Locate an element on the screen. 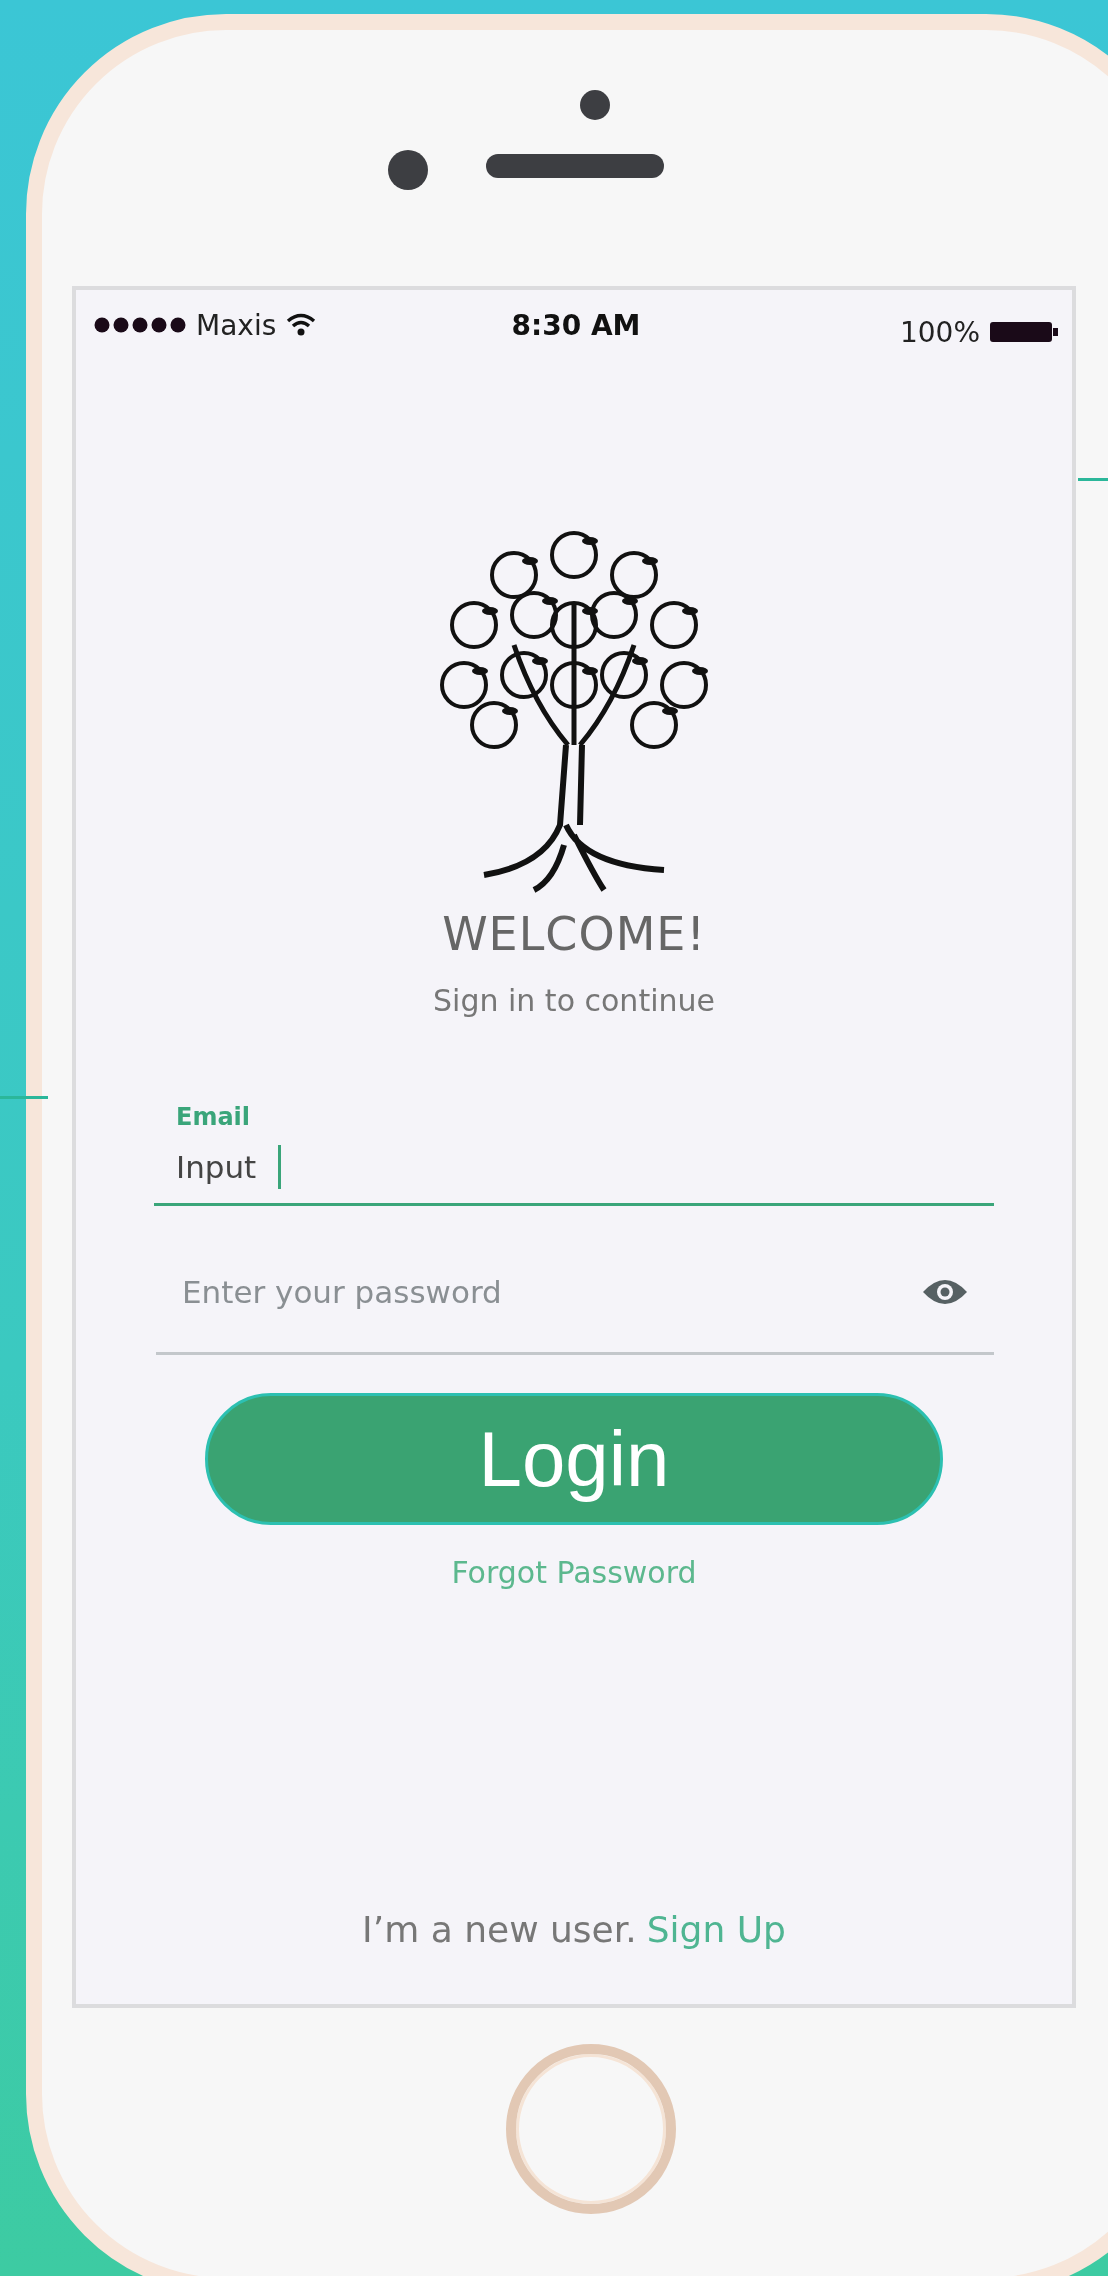  email-label: Email is located at coordinates (213, 1117).